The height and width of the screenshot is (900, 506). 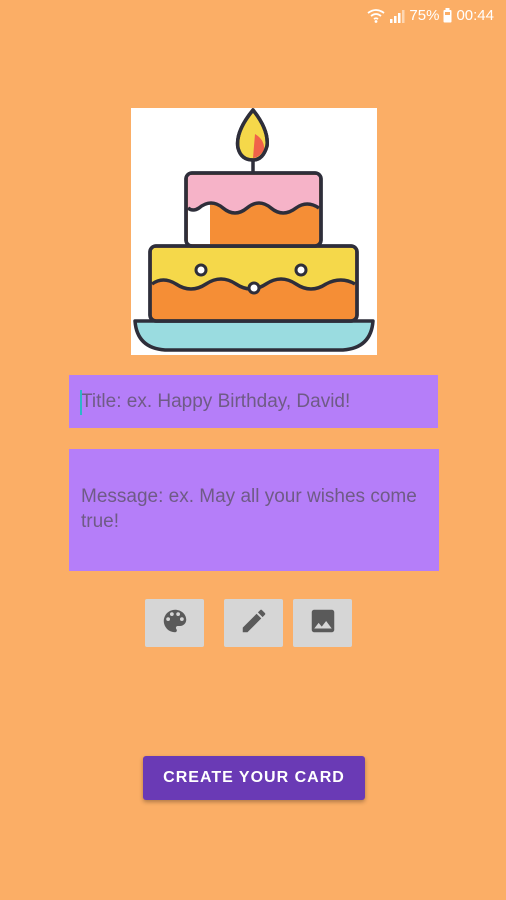 What do you see at coordinates (475, 15) in the screenshot?
I see `clock: 00:44` at bounding box center [475, 15].